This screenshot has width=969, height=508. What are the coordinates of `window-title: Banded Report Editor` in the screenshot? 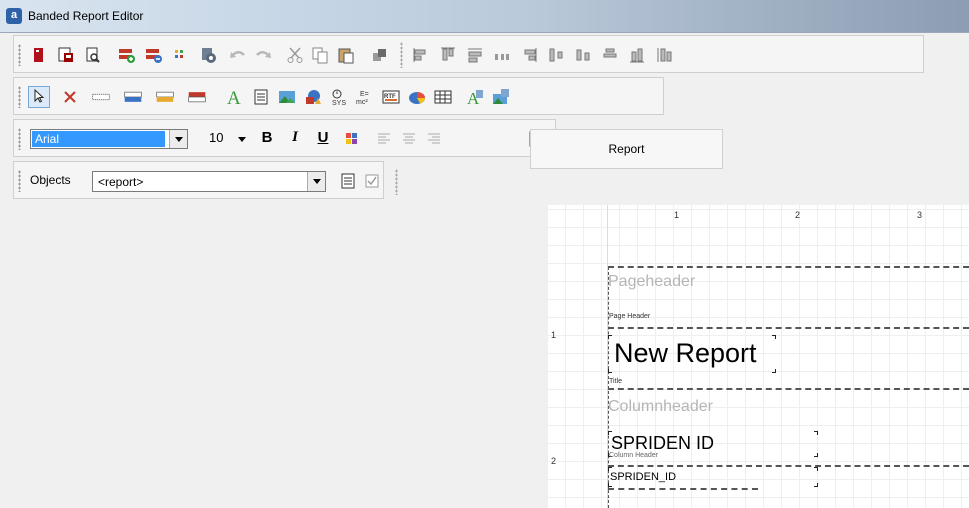 It's located at (86, 16).